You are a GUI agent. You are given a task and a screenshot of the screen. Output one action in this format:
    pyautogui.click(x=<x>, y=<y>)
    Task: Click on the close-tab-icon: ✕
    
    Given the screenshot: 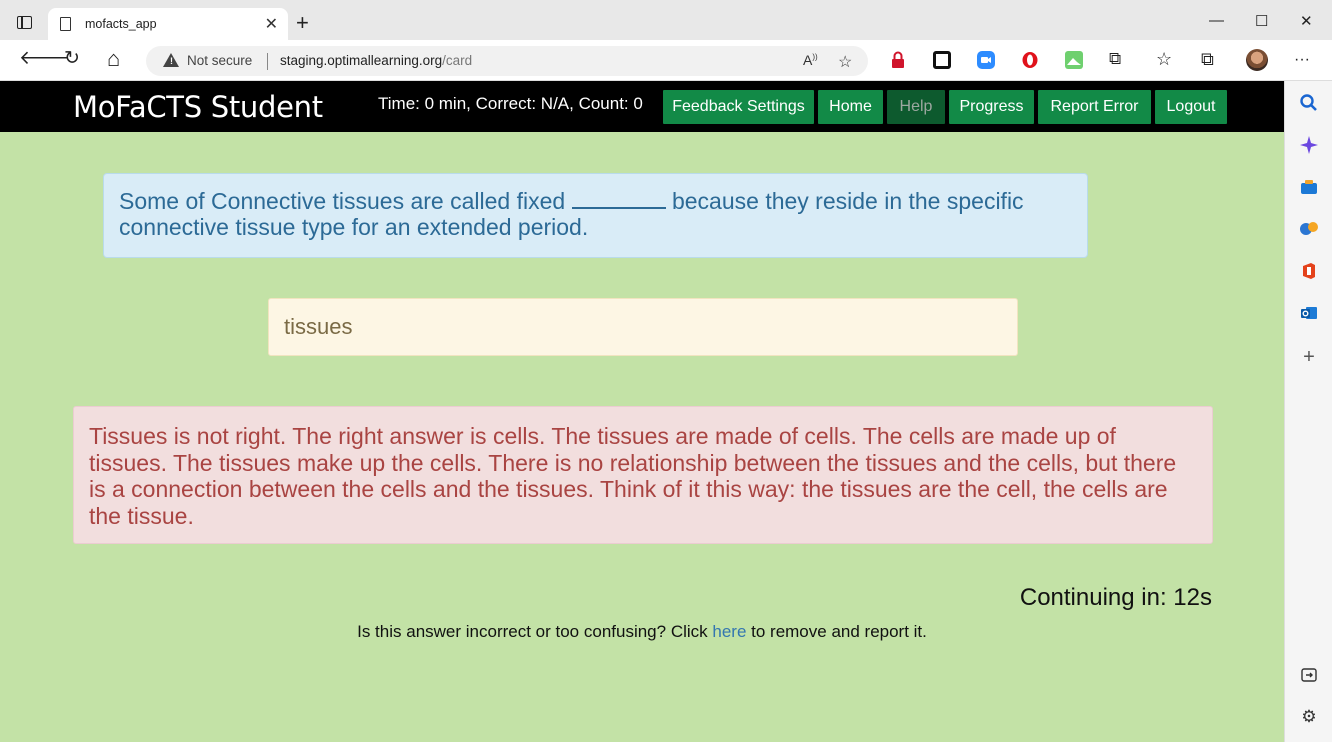 What is the action you would take?
    pyautogui.click(x=271, y=24)
    